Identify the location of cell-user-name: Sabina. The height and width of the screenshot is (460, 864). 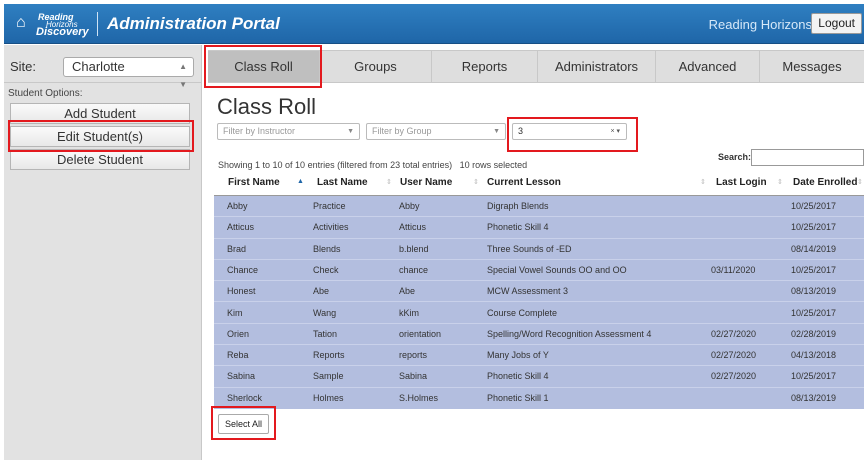
(413, 376).